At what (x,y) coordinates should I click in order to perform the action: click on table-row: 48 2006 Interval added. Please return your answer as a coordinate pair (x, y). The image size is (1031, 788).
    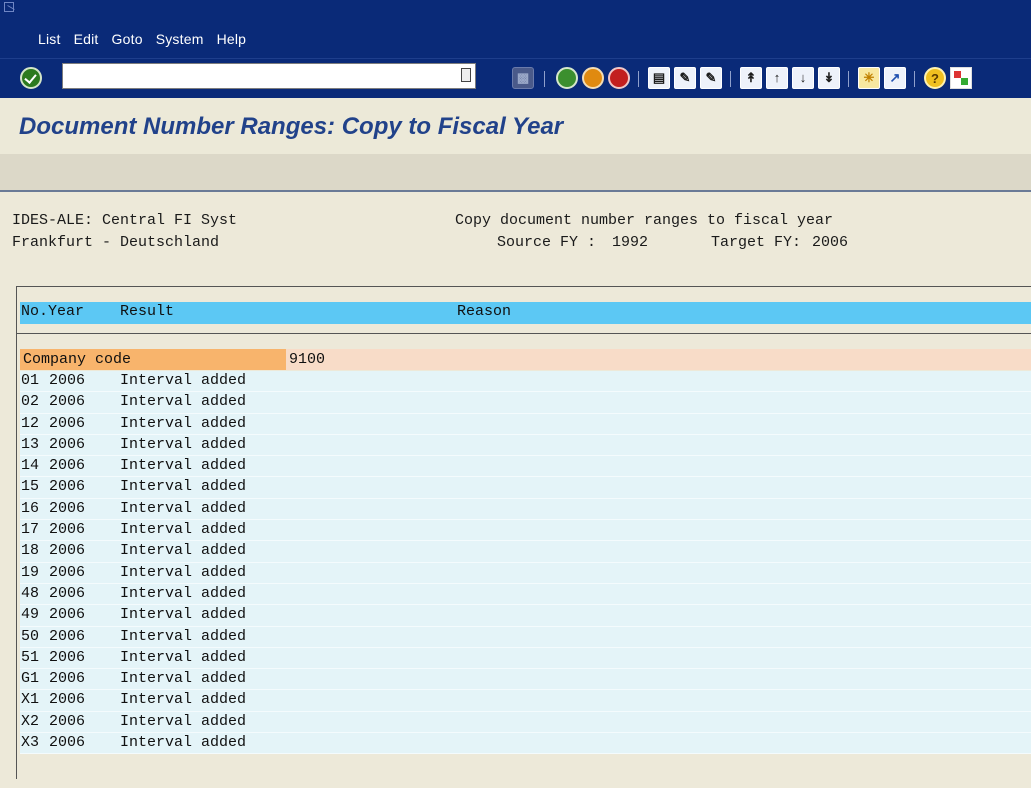
    Looking at the image, I should click on (525, 594).